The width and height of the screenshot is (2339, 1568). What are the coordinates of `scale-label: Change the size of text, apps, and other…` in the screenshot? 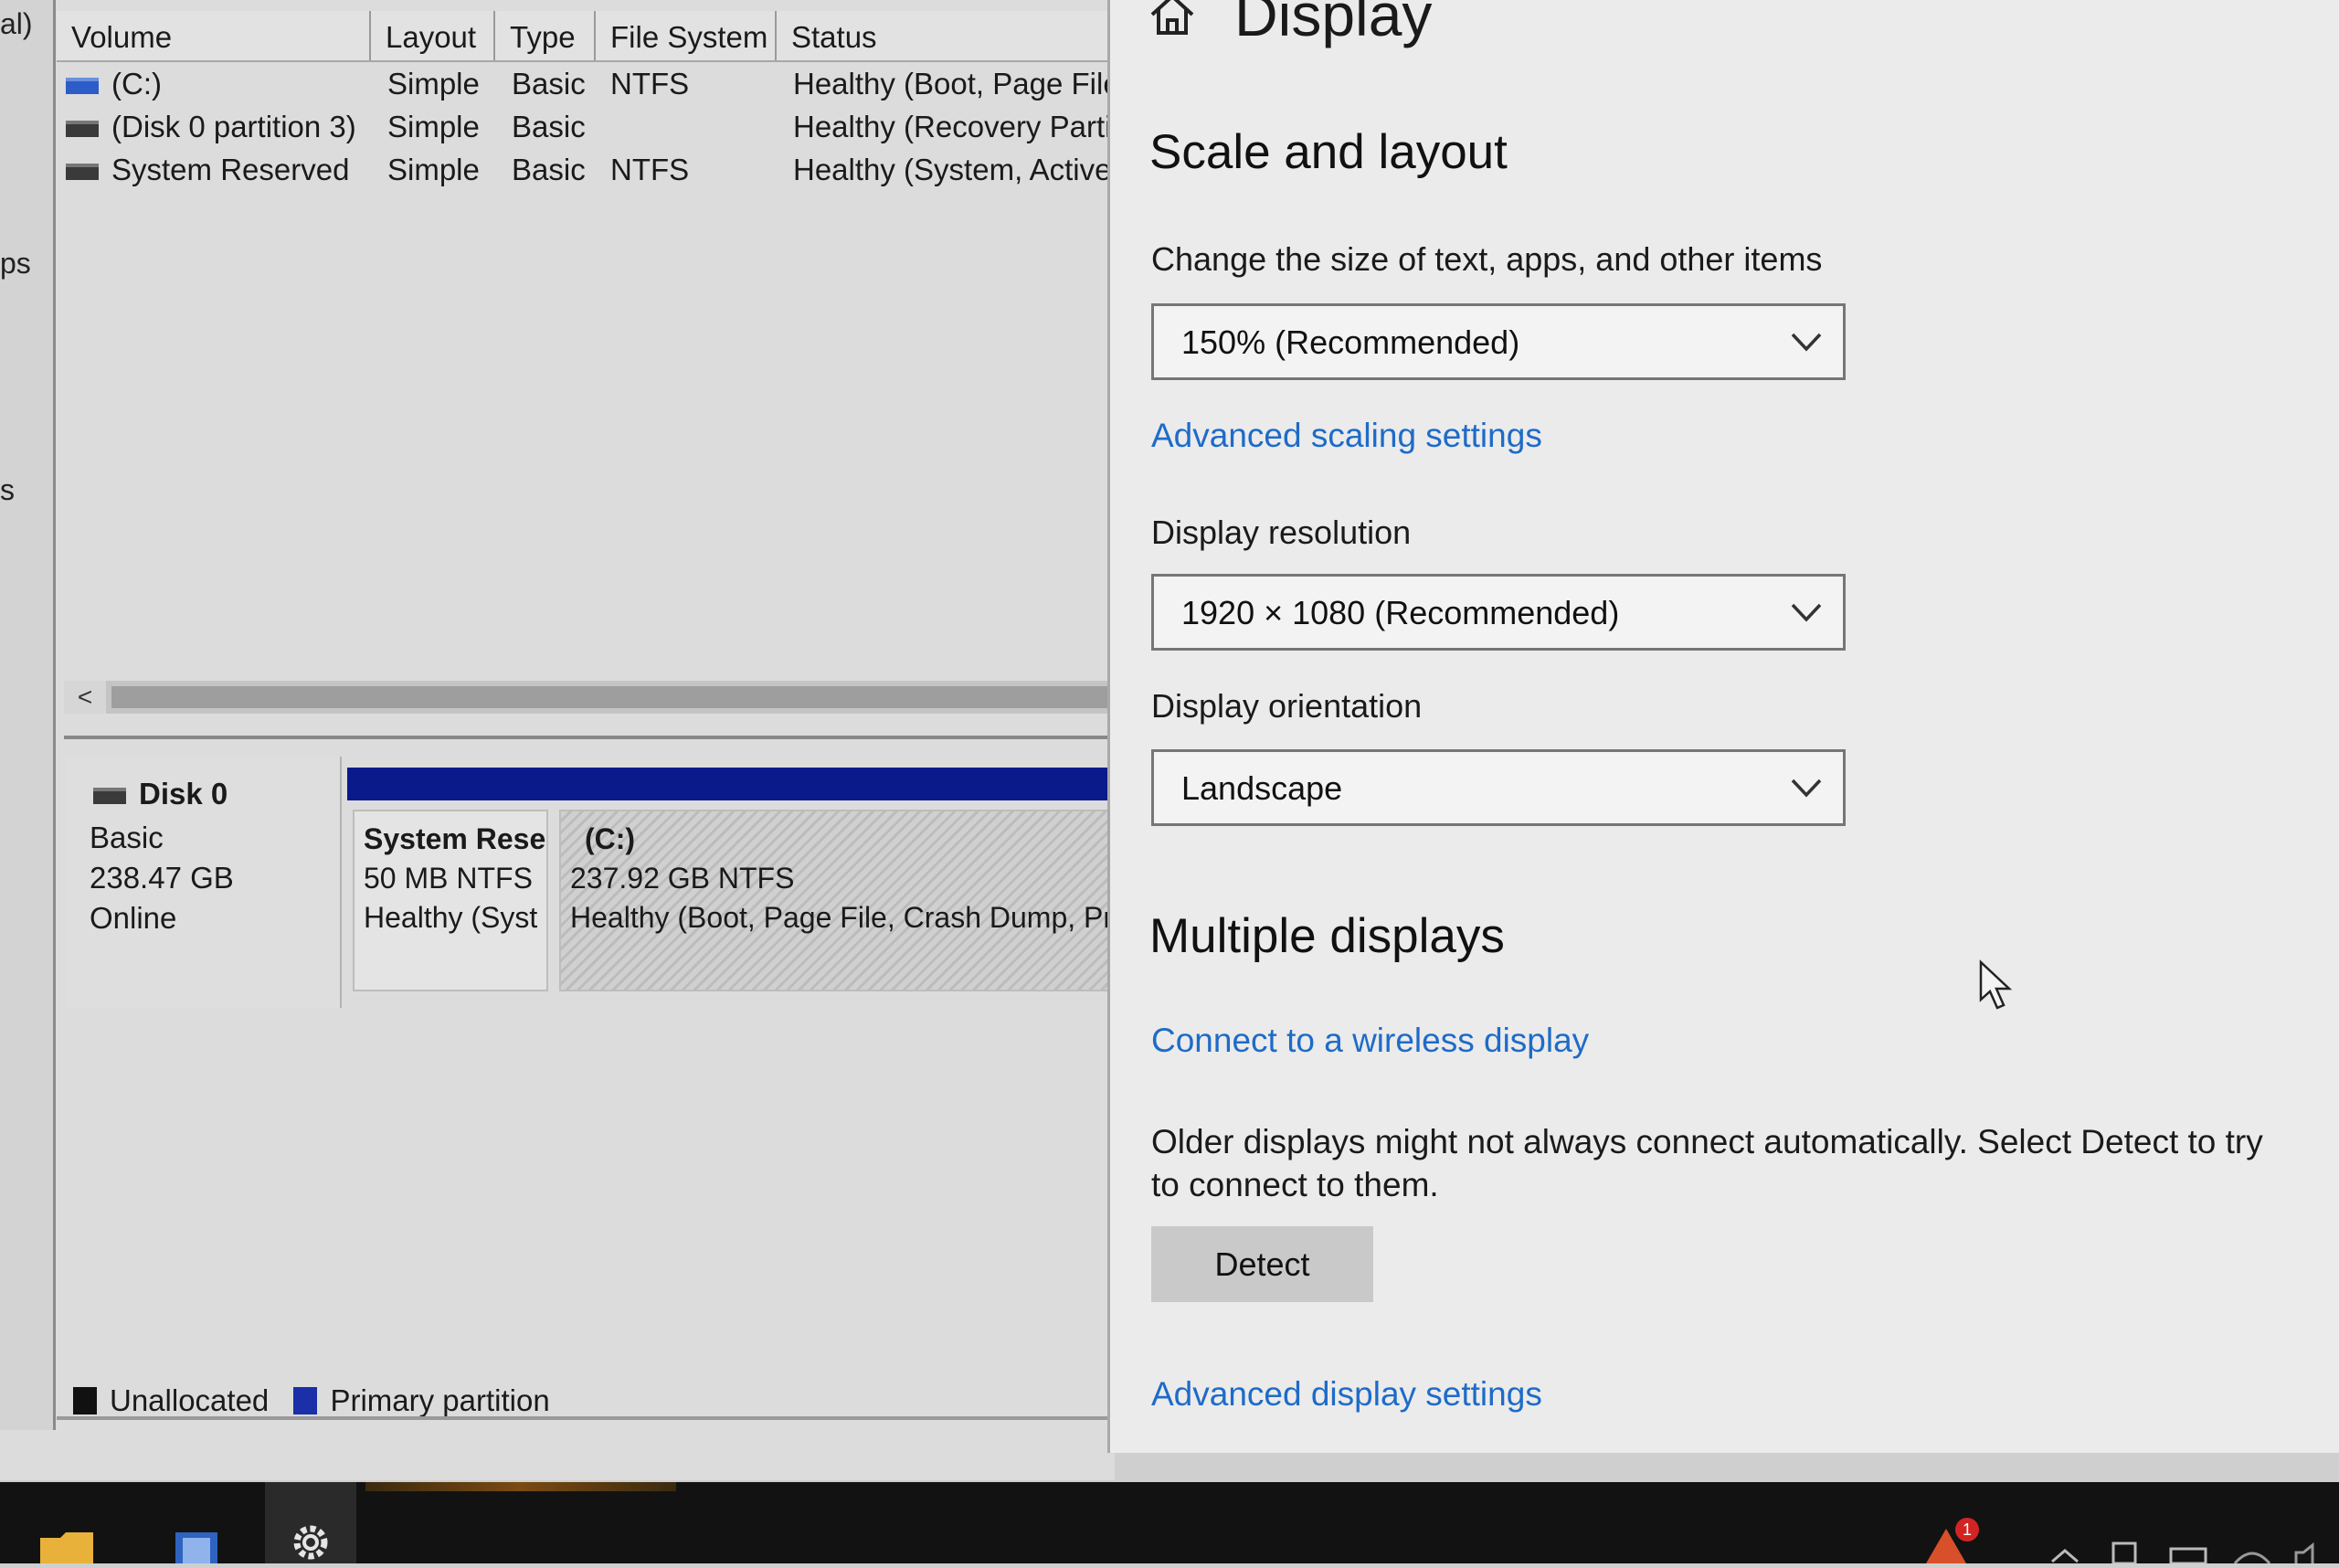 It's located at (1487, 259).